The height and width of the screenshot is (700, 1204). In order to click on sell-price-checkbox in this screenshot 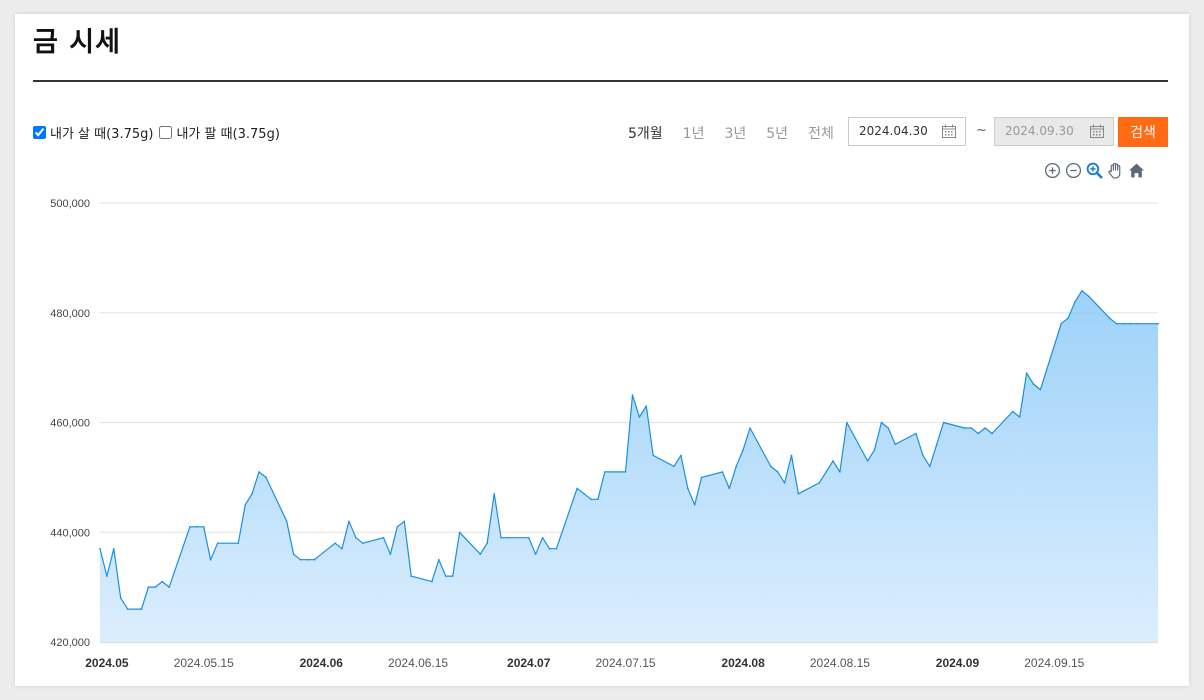, I will do `click(166, 132)`.